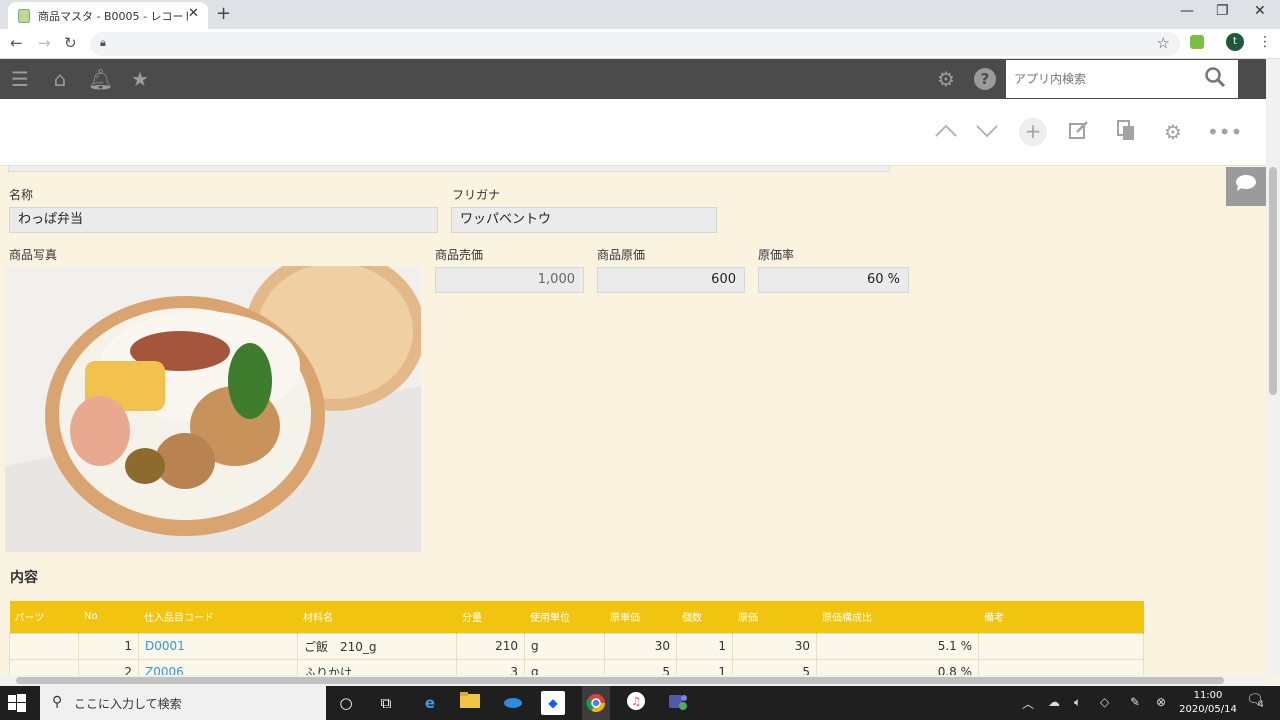 The height and width of the screenshot is (720, 1280). What do you see at coordinates (1054, 702) in the screenshot?
I see `onedrive-tray-icon: ☁` at bounding box center [1054, 702].